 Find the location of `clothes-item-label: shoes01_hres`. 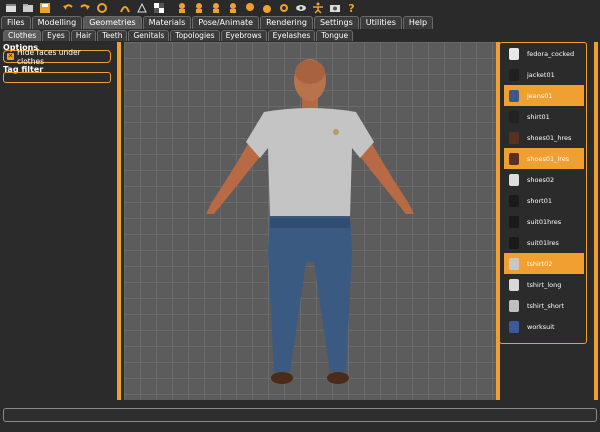

clothes-item-label: shoes01_hres is located at coordinates (549, 137).